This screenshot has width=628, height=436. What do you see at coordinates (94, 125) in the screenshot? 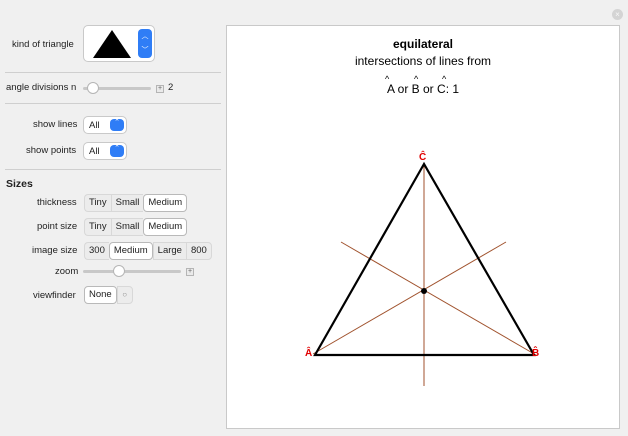
I see `show-lines-value: All` at bounding box center [94, 125].